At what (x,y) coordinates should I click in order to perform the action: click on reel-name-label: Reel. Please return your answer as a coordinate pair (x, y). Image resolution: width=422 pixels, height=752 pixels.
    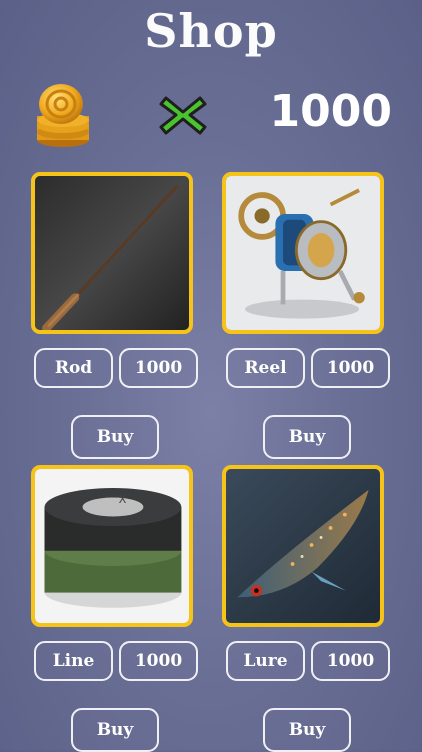
    Looking at the image, I should click on (265, 368).